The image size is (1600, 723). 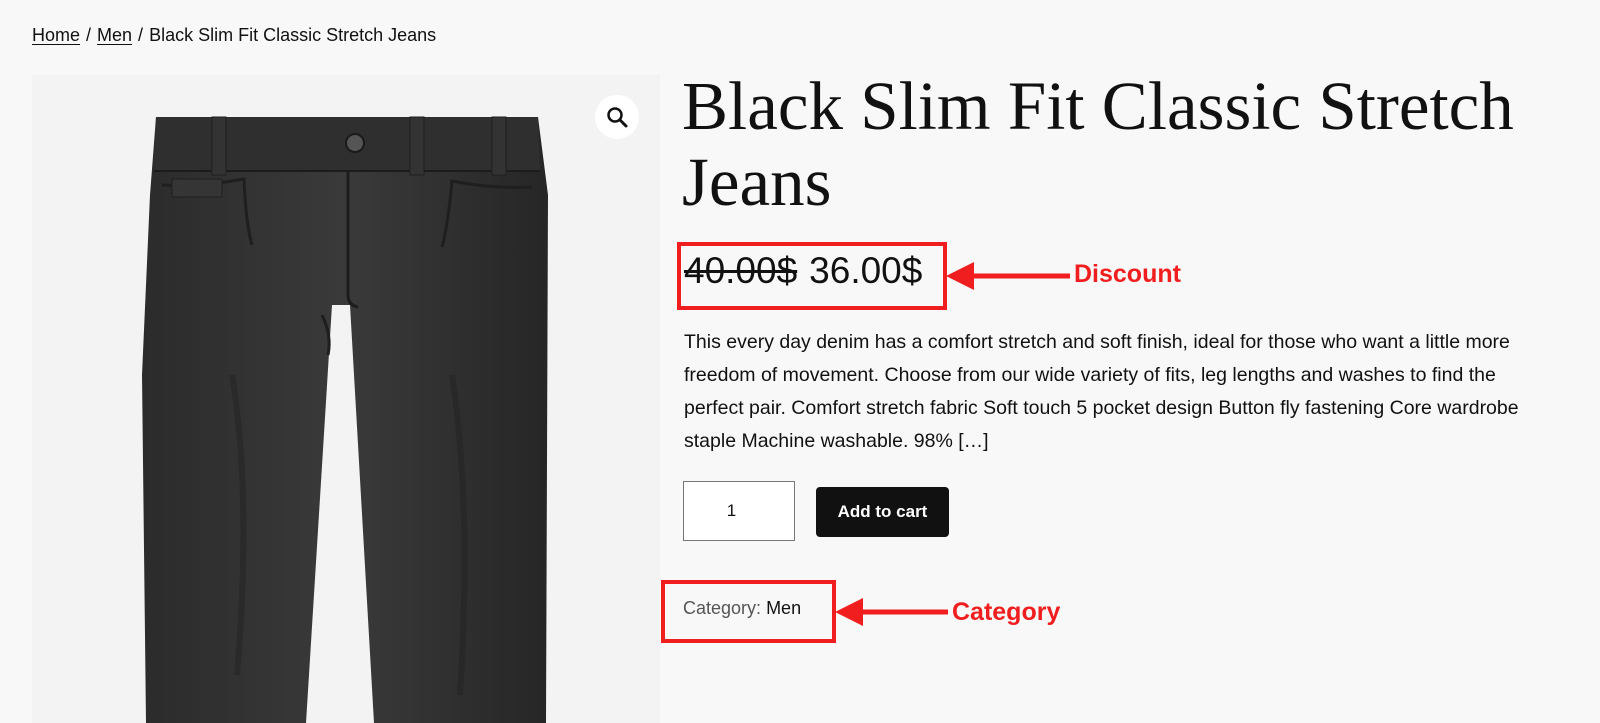 What do you see at coordinates (1006, 612) in the screenshot?
I see `category-annotation-label: Category` at bounding box center [1006, 612].